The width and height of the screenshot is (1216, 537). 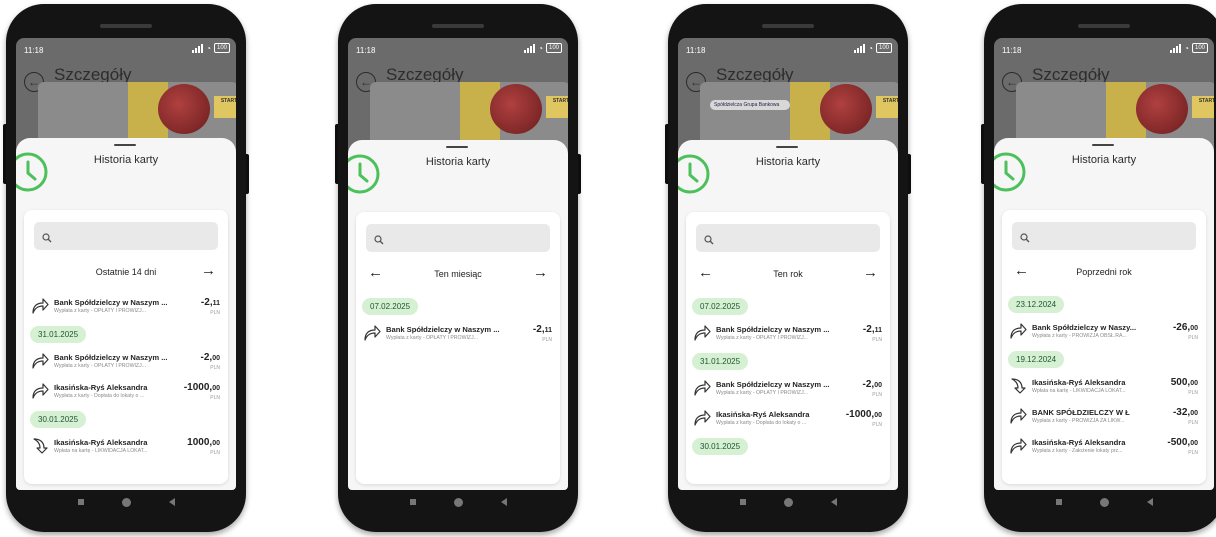 What do you see at coordinates (788, 274) in the screenshot?
I see `period-label: Ten rok` at bounding box center [788, 274].